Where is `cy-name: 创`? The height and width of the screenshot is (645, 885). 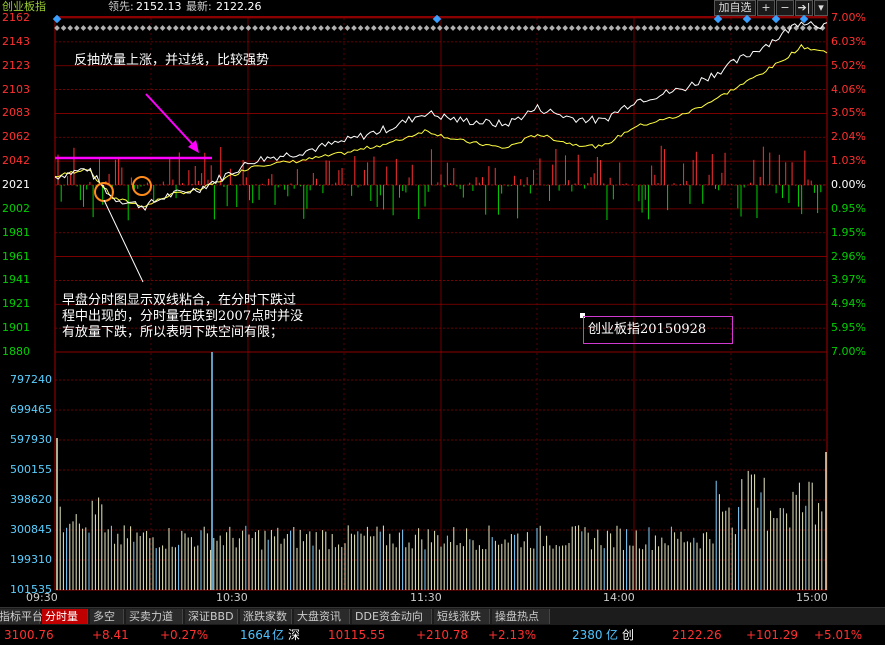
cy-name: 创 is located at coordinates (628, 635).